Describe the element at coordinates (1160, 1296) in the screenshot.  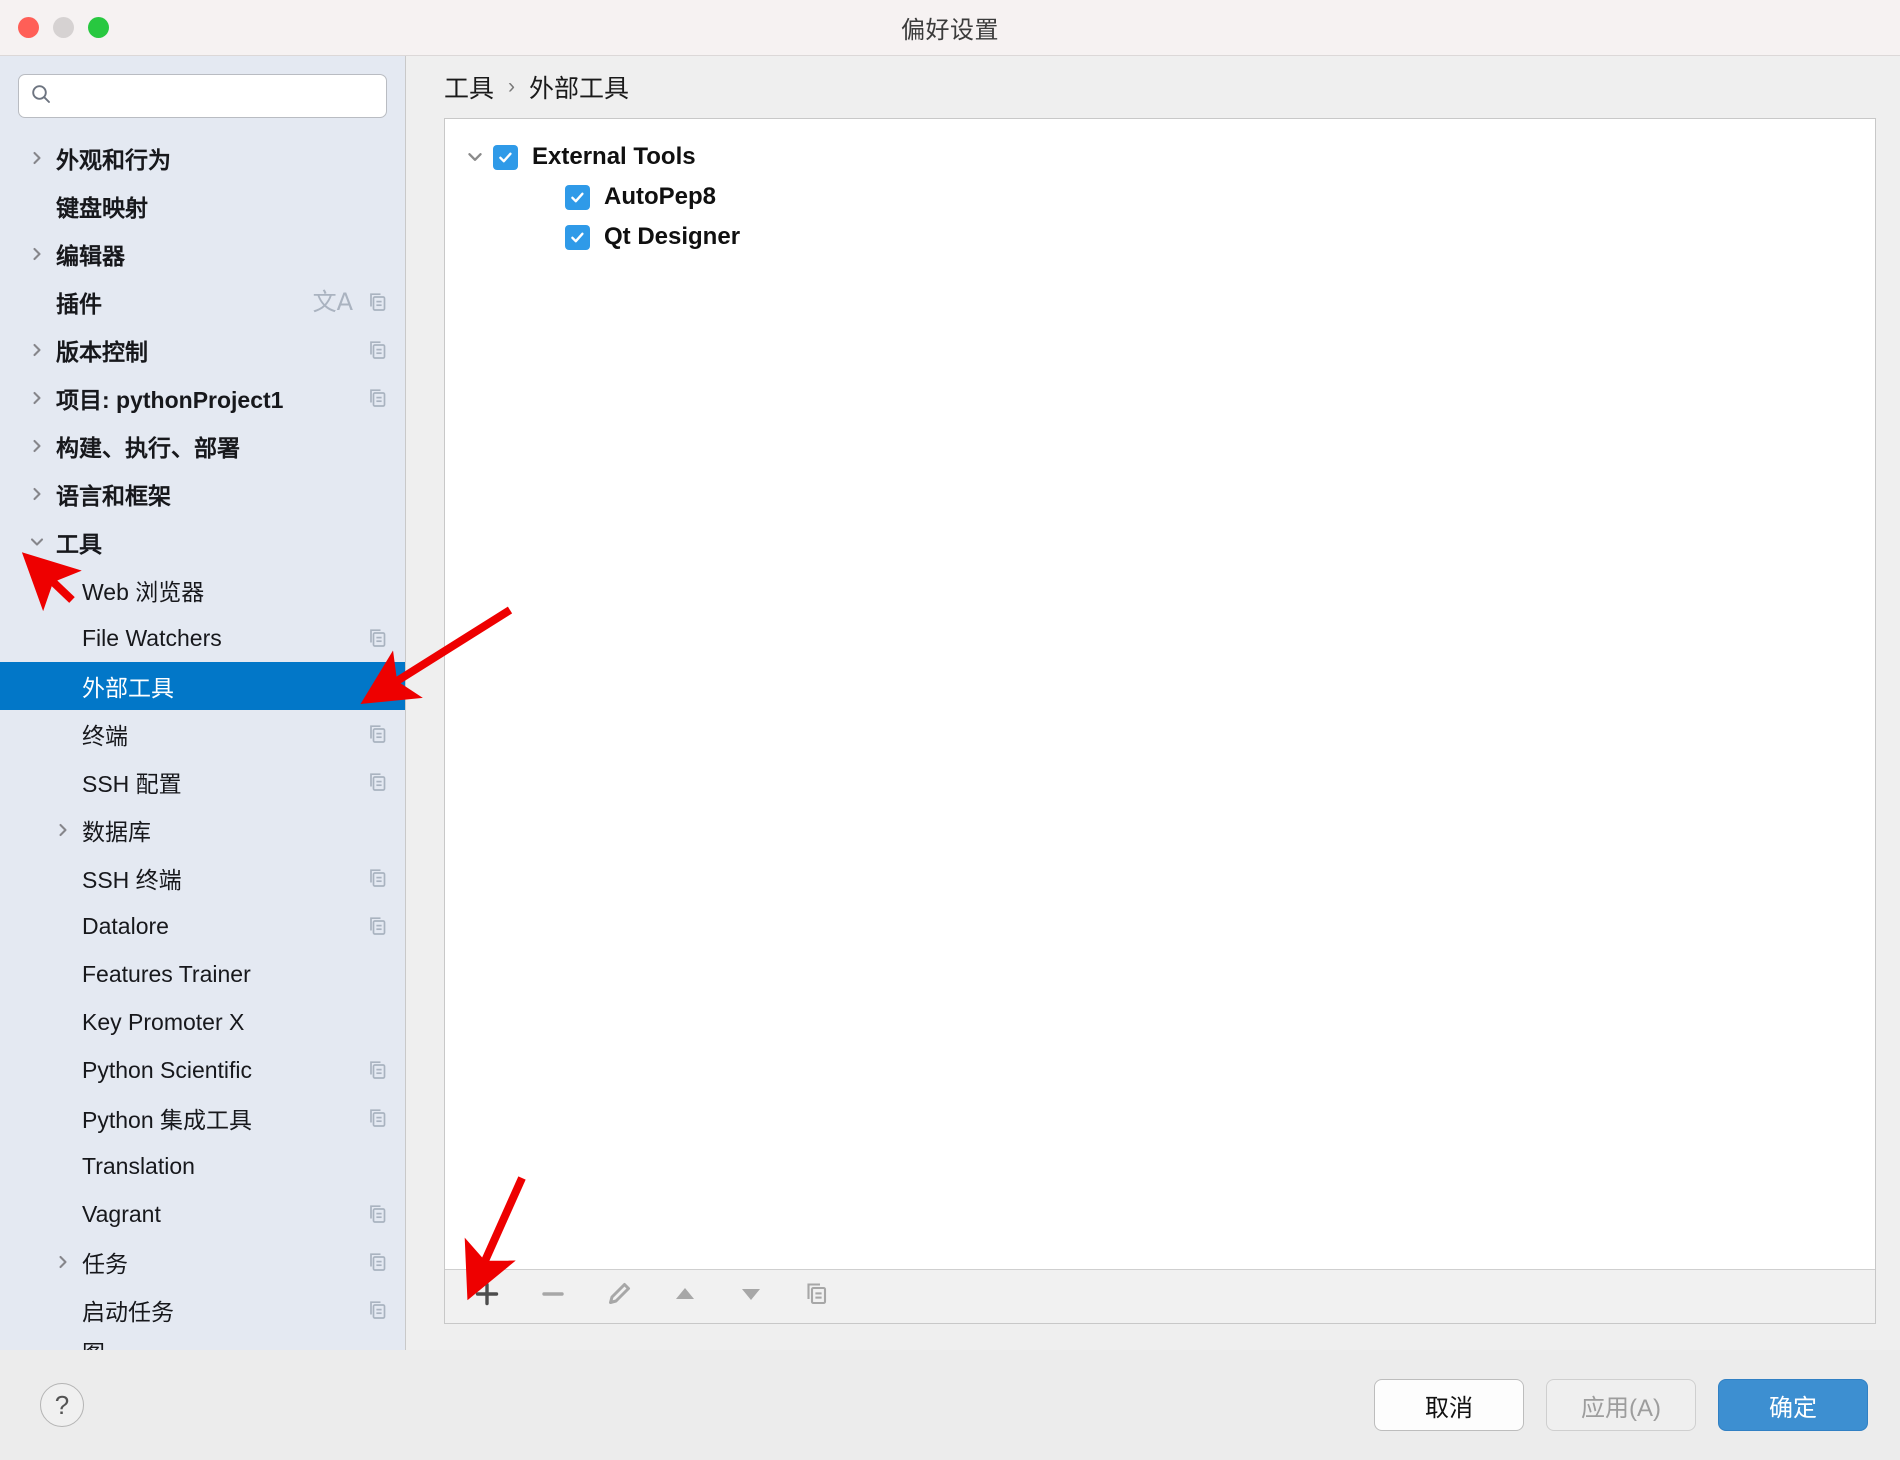
I see `external-tools-toolbar` at that location.